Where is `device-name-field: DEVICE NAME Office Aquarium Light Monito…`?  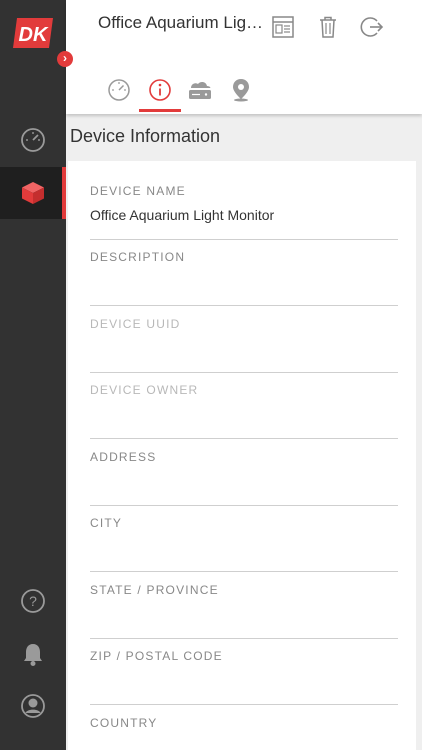 device-name-field: DEVICE NAME Office Aquarium Light Monito… is located at coordinates (244, 209).